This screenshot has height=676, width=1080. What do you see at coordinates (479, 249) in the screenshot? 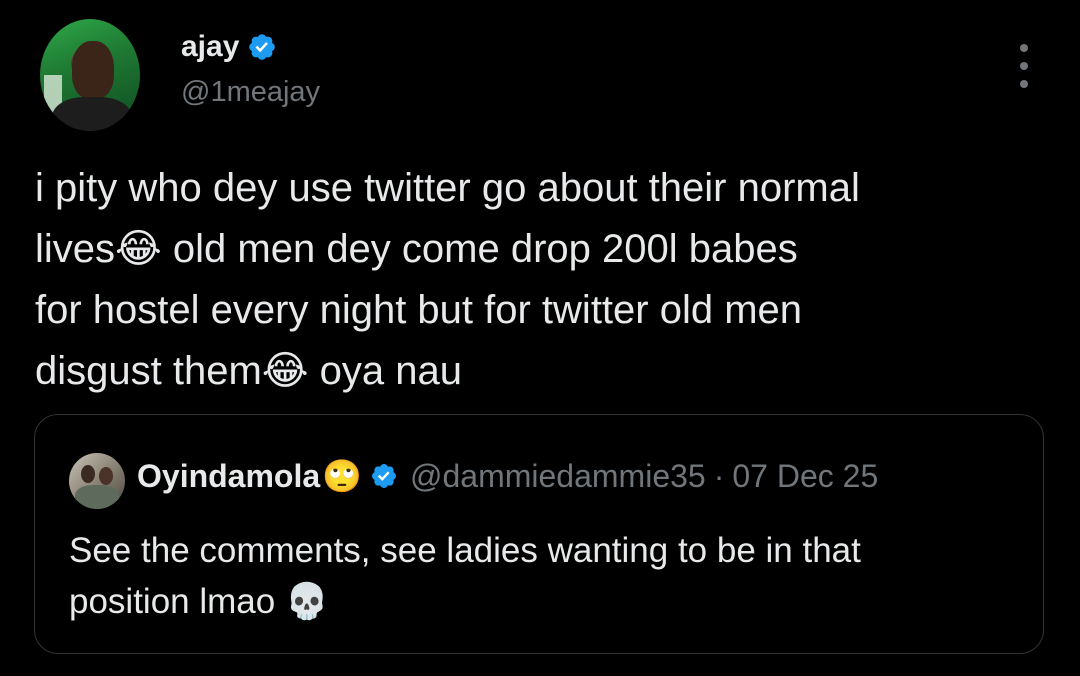
I see `tweet-line-text: old men dey come drop 200l babes` at bounding box center [479, 249].